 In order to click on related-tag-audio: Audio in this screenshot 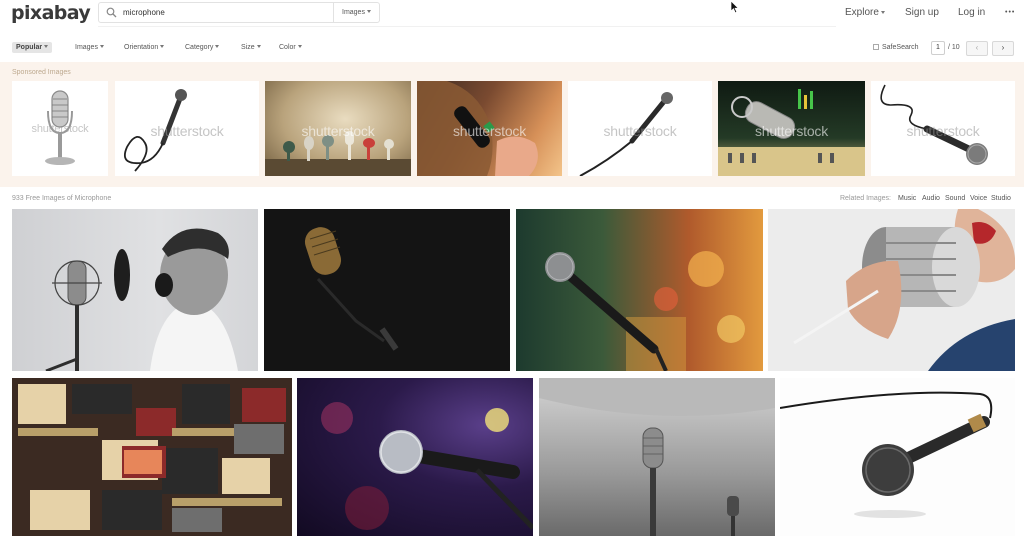, I will do `click(931, 198)`.